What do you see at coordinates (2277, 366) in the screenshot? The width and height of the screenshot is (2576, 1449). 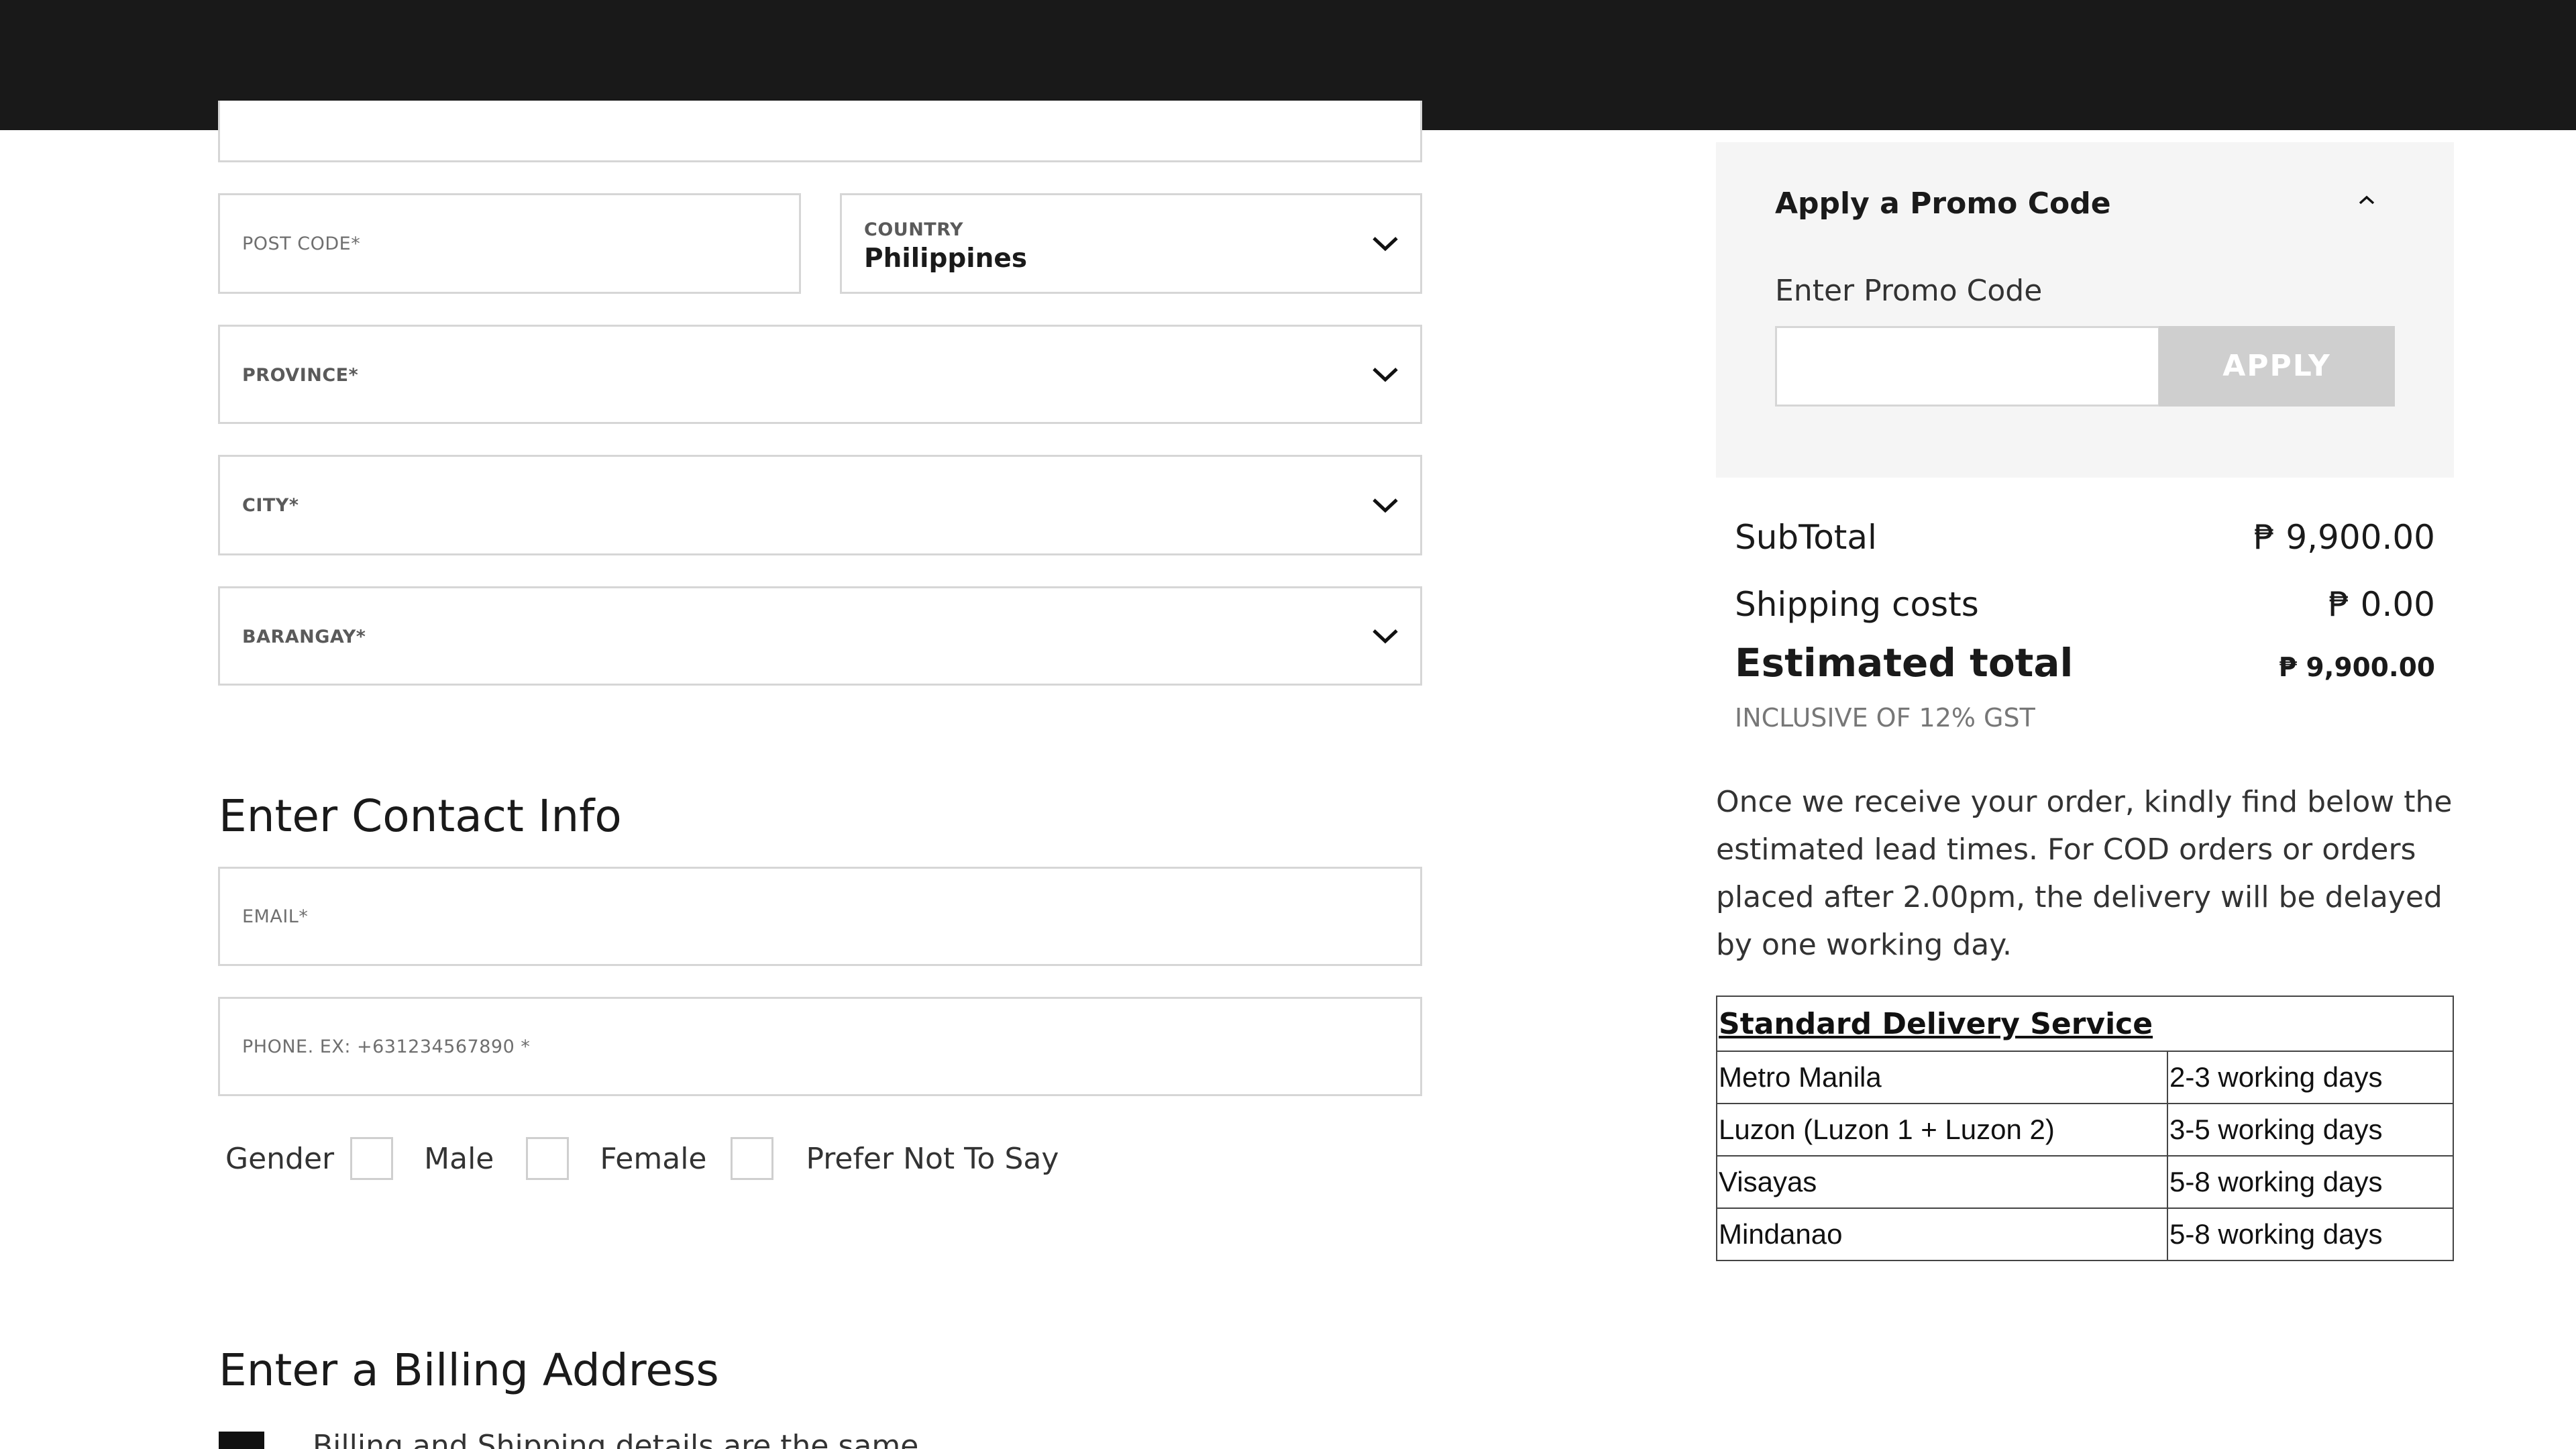 I see `apply-button: APPLY` at bounding box center [2277, 366].